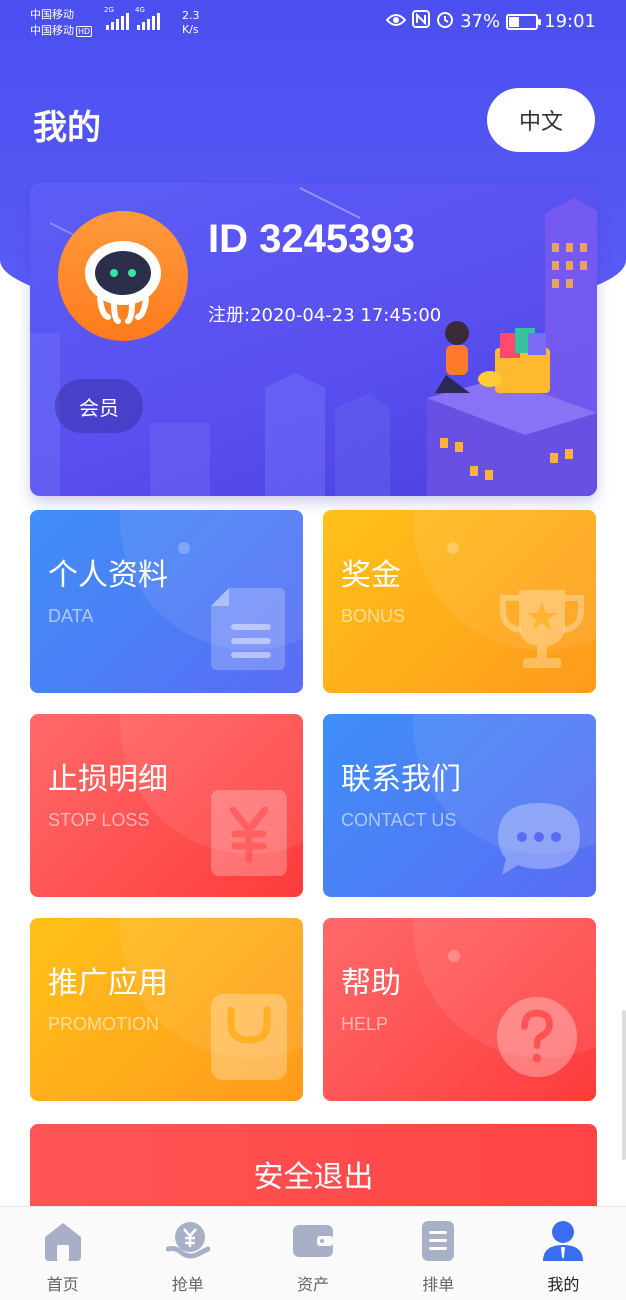  I want to click on chat-bubble-icon, so click(539, 839).